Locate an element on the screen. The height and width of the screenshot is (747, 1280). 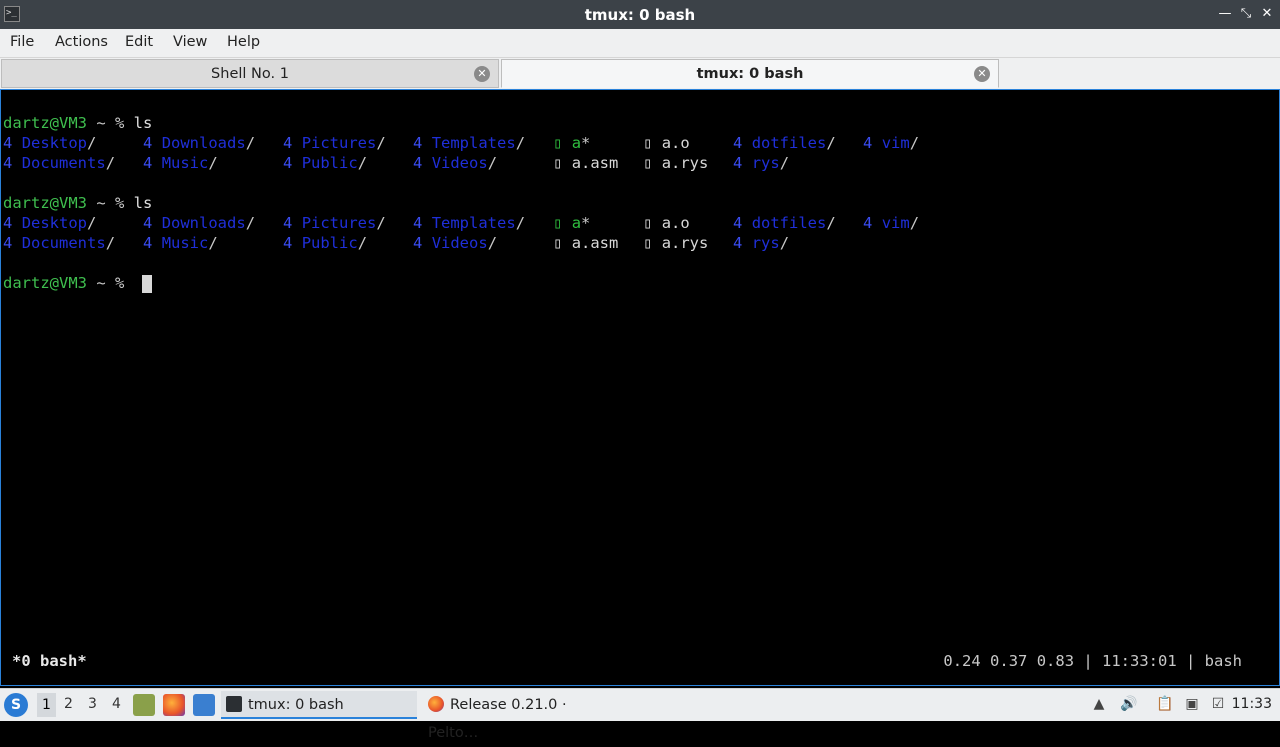
desktop-3: 3 is located at coordinates (92, 704).